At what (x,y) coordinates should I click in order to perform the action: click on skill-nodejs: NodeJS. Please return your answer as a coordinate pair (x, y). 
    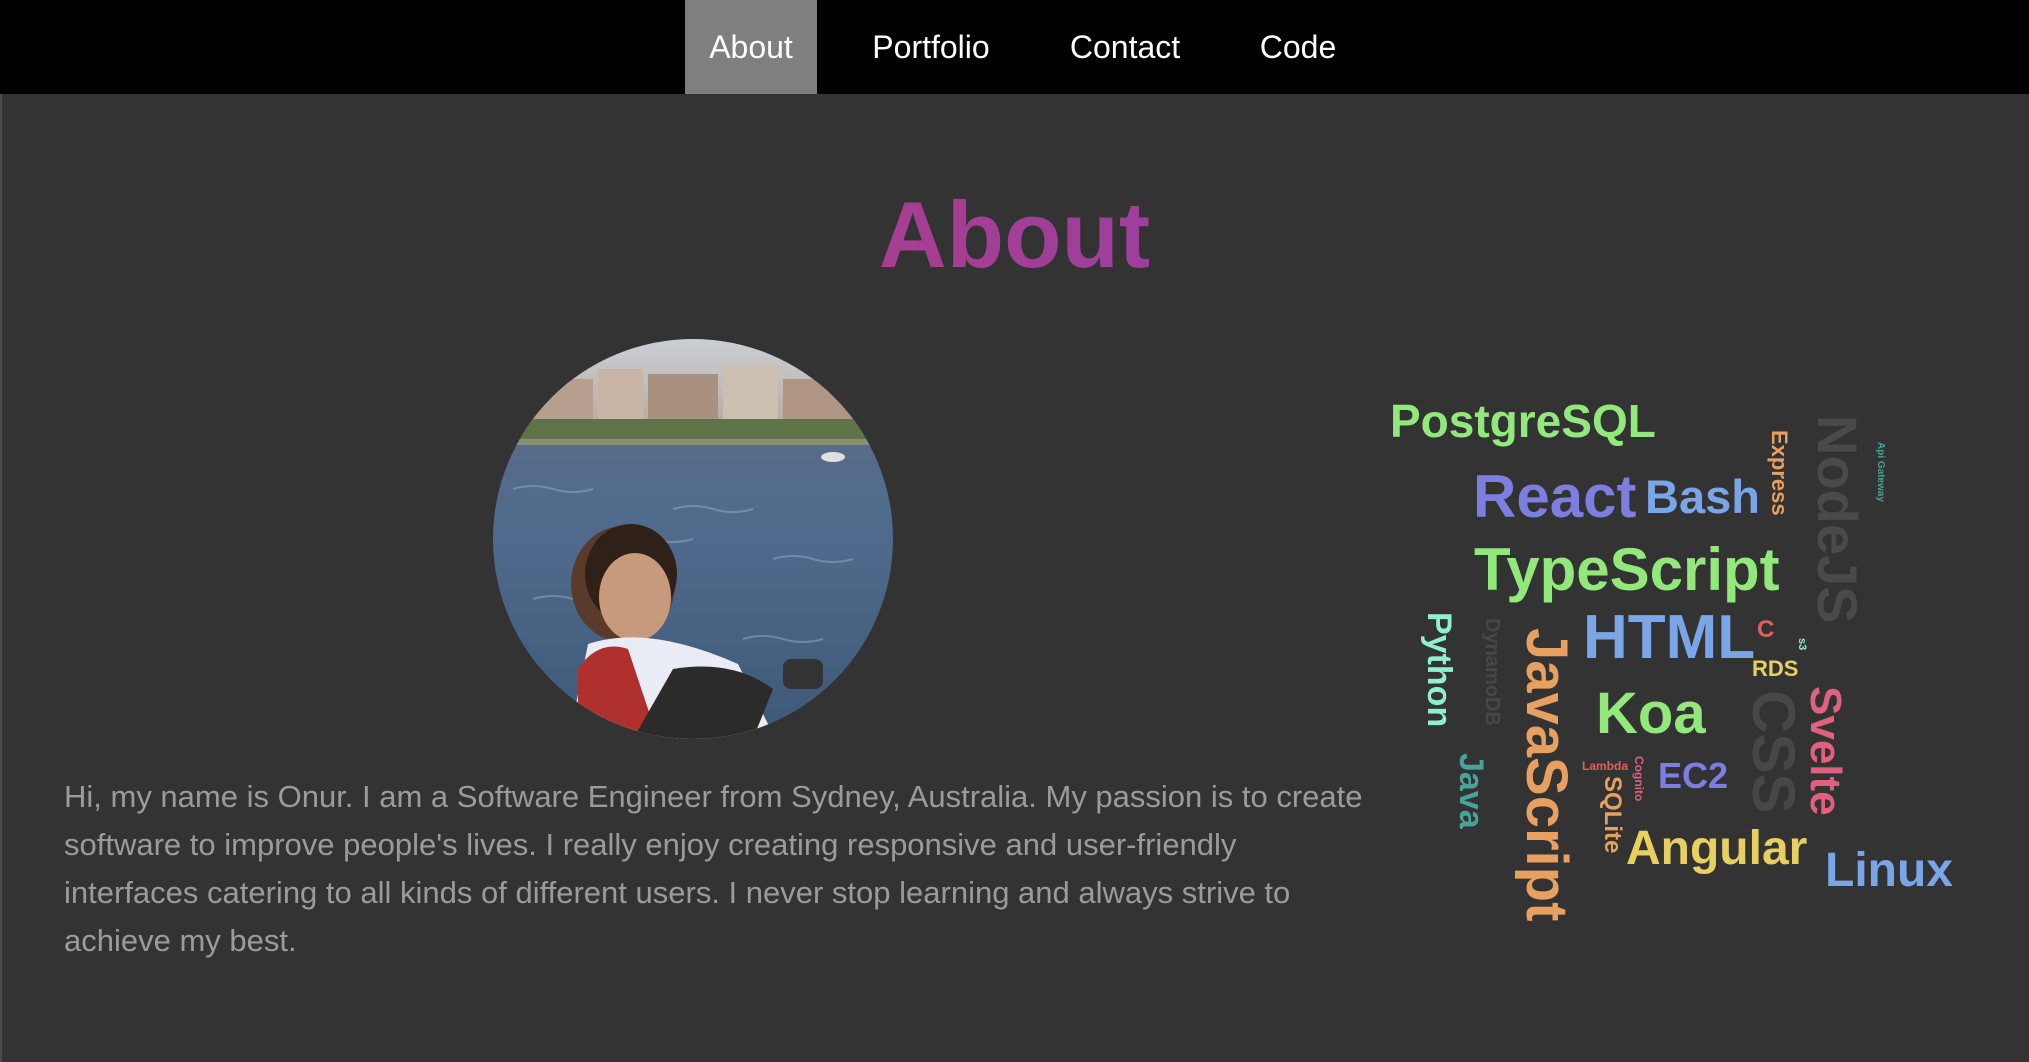
    Looking at the image, I should click on (1837, 519).